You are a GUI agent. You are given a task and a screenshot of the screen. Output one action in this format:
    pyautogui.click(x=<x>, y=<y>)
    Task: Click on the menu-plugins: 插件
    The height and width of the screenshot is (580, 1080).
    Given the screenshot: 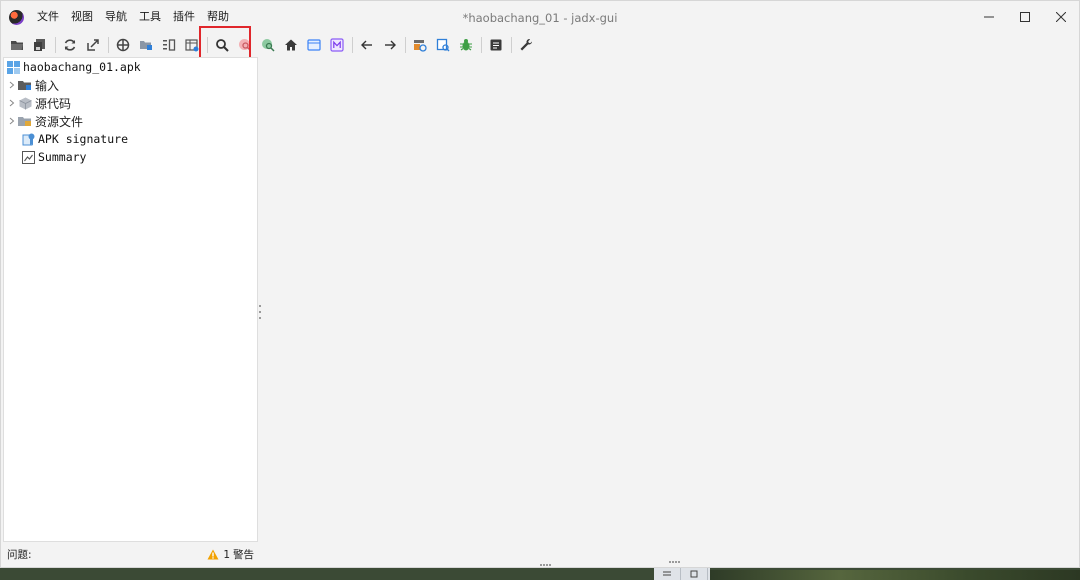 What is the action you would take?
    pyautogui.click(x=184, y=17)
    